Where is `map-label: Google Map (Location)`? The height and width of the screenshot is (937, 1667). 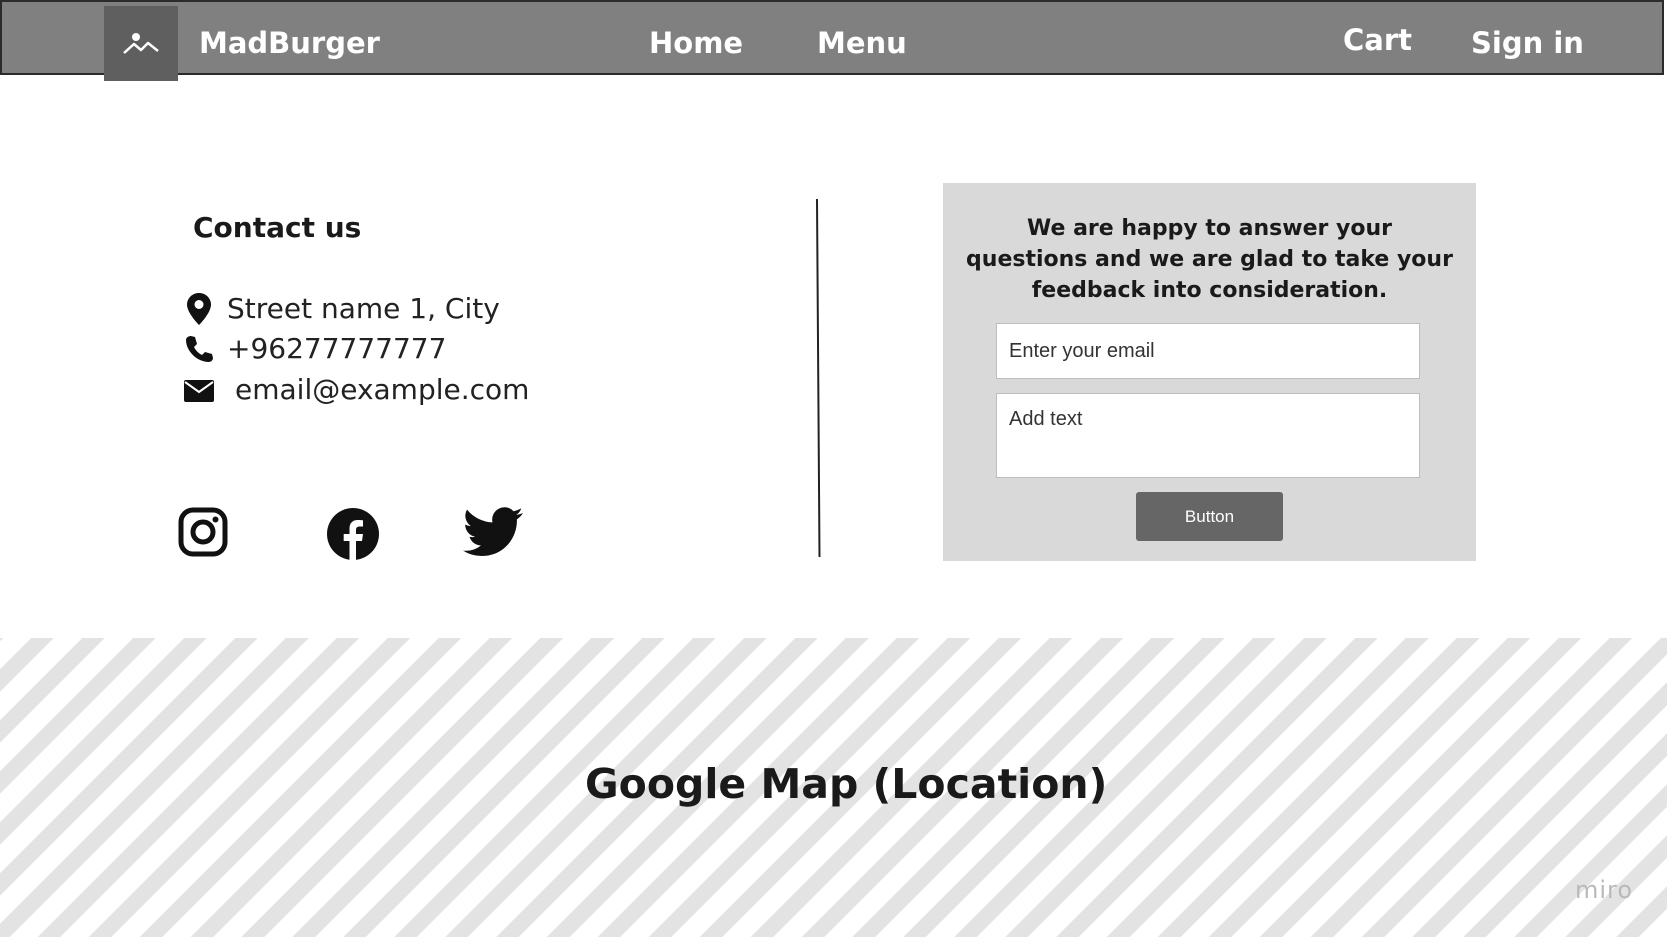
map-label: Google Map (Location) is located at coordinates (846, 784).